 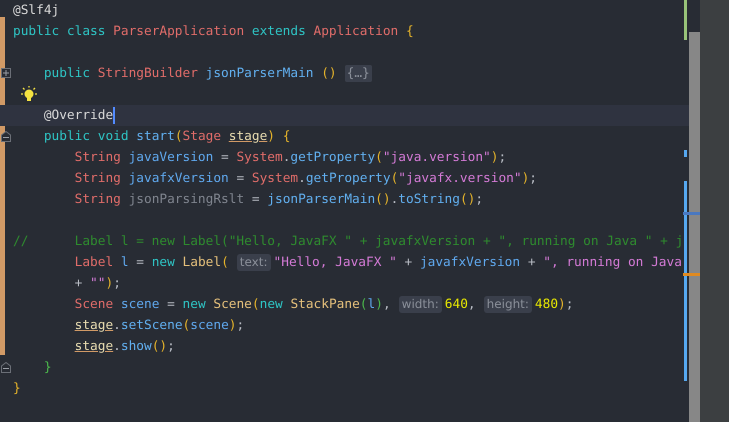 What do you see at coordinates (171, 157) in the screenshot?
I see `code-token: javaVersion` at bounding box center [171, 157].